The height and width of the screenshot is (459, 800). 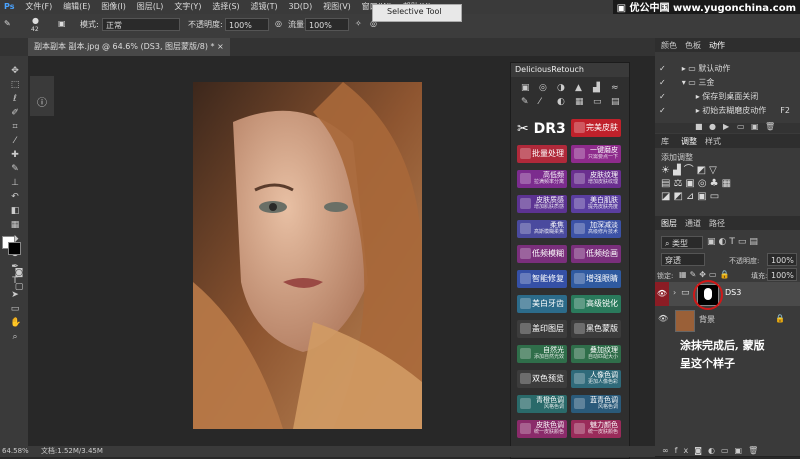 I want to click on add-mask-icon: ◙, so click(x=701, y=450).